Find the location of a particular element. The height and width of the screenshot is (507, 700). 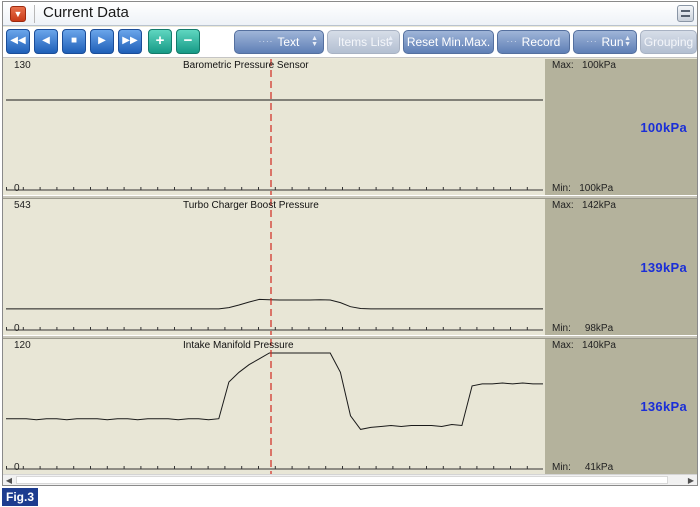

text-mode-selector: ···· Text ▲ ▼ is located at coordinates (279, 42).